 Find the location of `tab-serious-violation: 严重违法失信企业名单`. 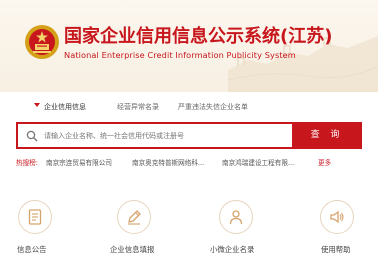

tab-serious-violation: 严重违法失信企业名单 is located at coordinates (213, 107).